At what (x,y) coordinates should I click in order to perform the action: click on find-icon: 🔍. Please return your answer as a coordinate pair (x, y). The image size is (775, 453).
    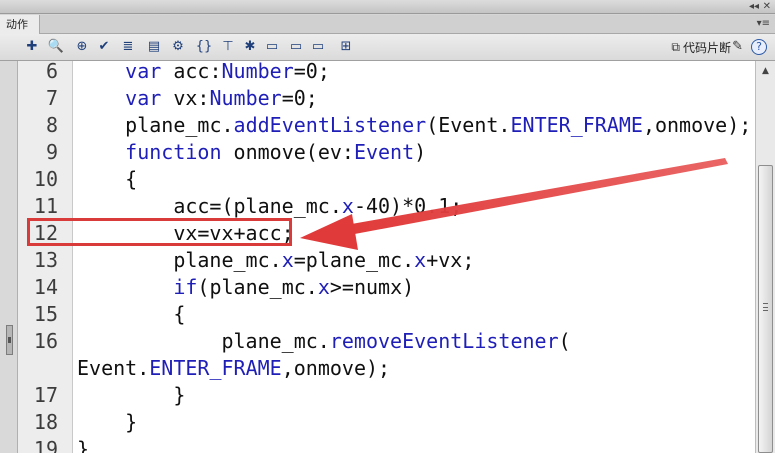
    Looking at the image, I should click on (56, 46).